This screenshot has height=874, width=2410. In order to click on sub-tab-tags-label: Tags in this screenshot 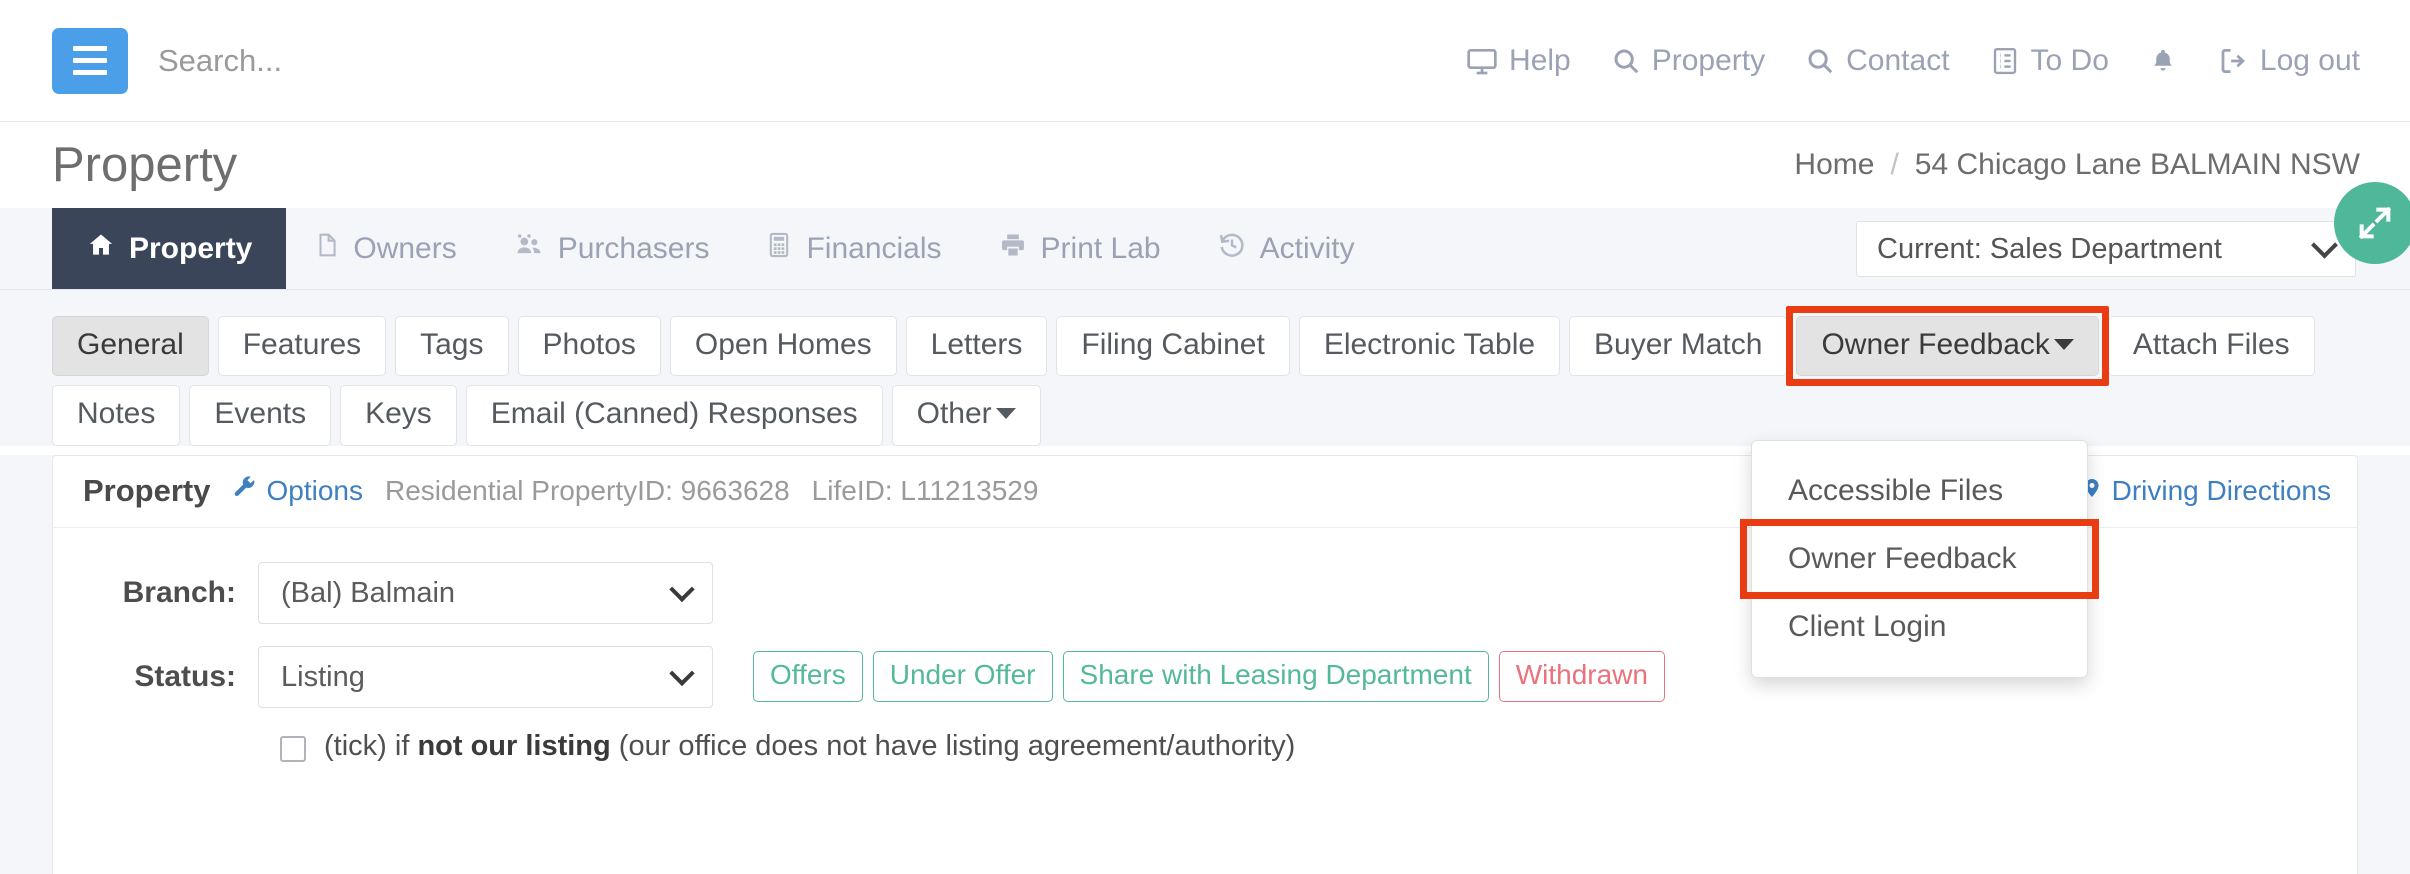, I will do `click(452, 344)`.